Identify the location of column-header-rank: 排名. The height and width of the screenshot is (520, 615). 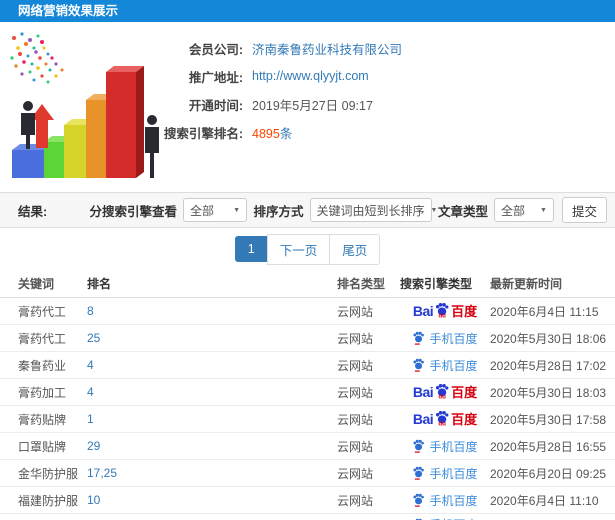
(99, 284).